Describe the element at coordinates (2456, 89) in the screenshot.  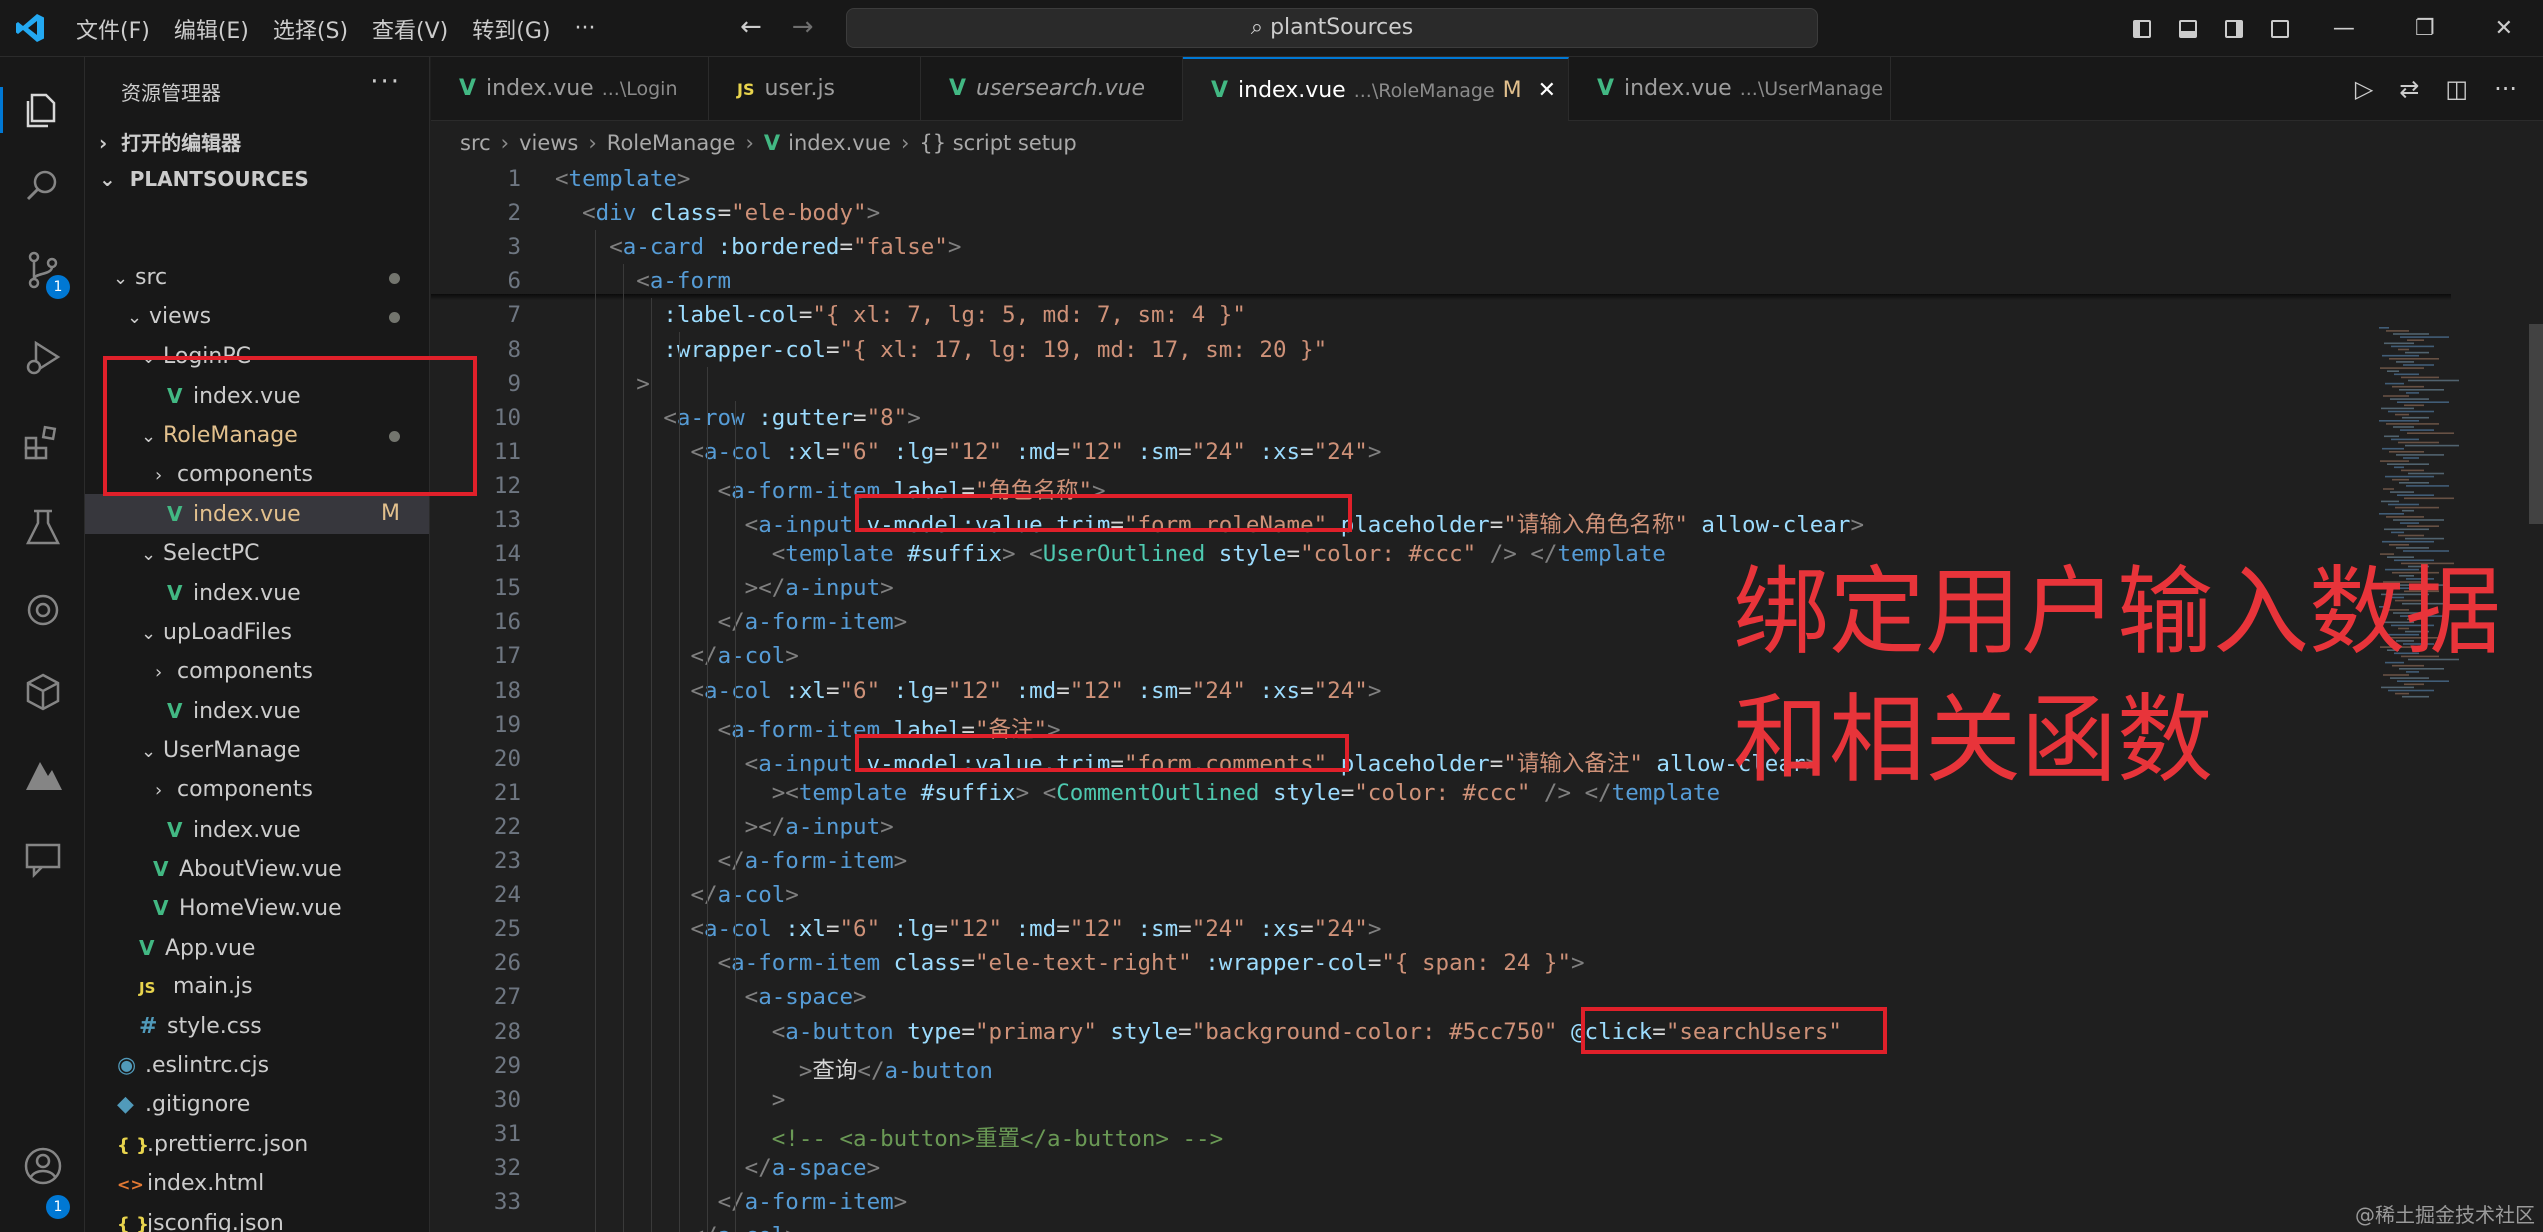
I see `split-editor-icon: ◫` at that location.